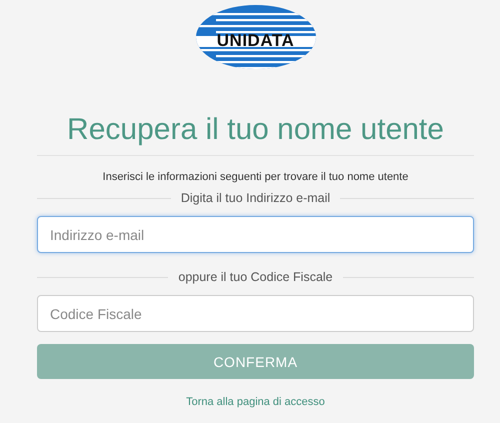 The width and height of the screenshot is (500, 423). I want to click on input-field: Codice Fiscale, so click(255, 313).